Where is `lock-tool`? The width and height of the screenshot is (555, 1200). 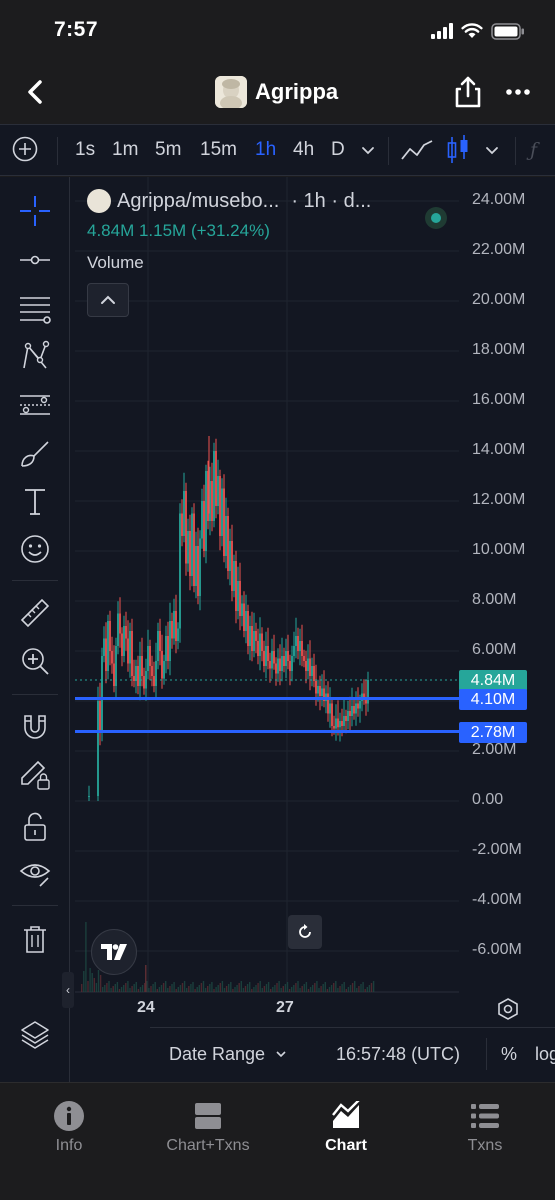 lock-tool is located at coordinates (35, 827).